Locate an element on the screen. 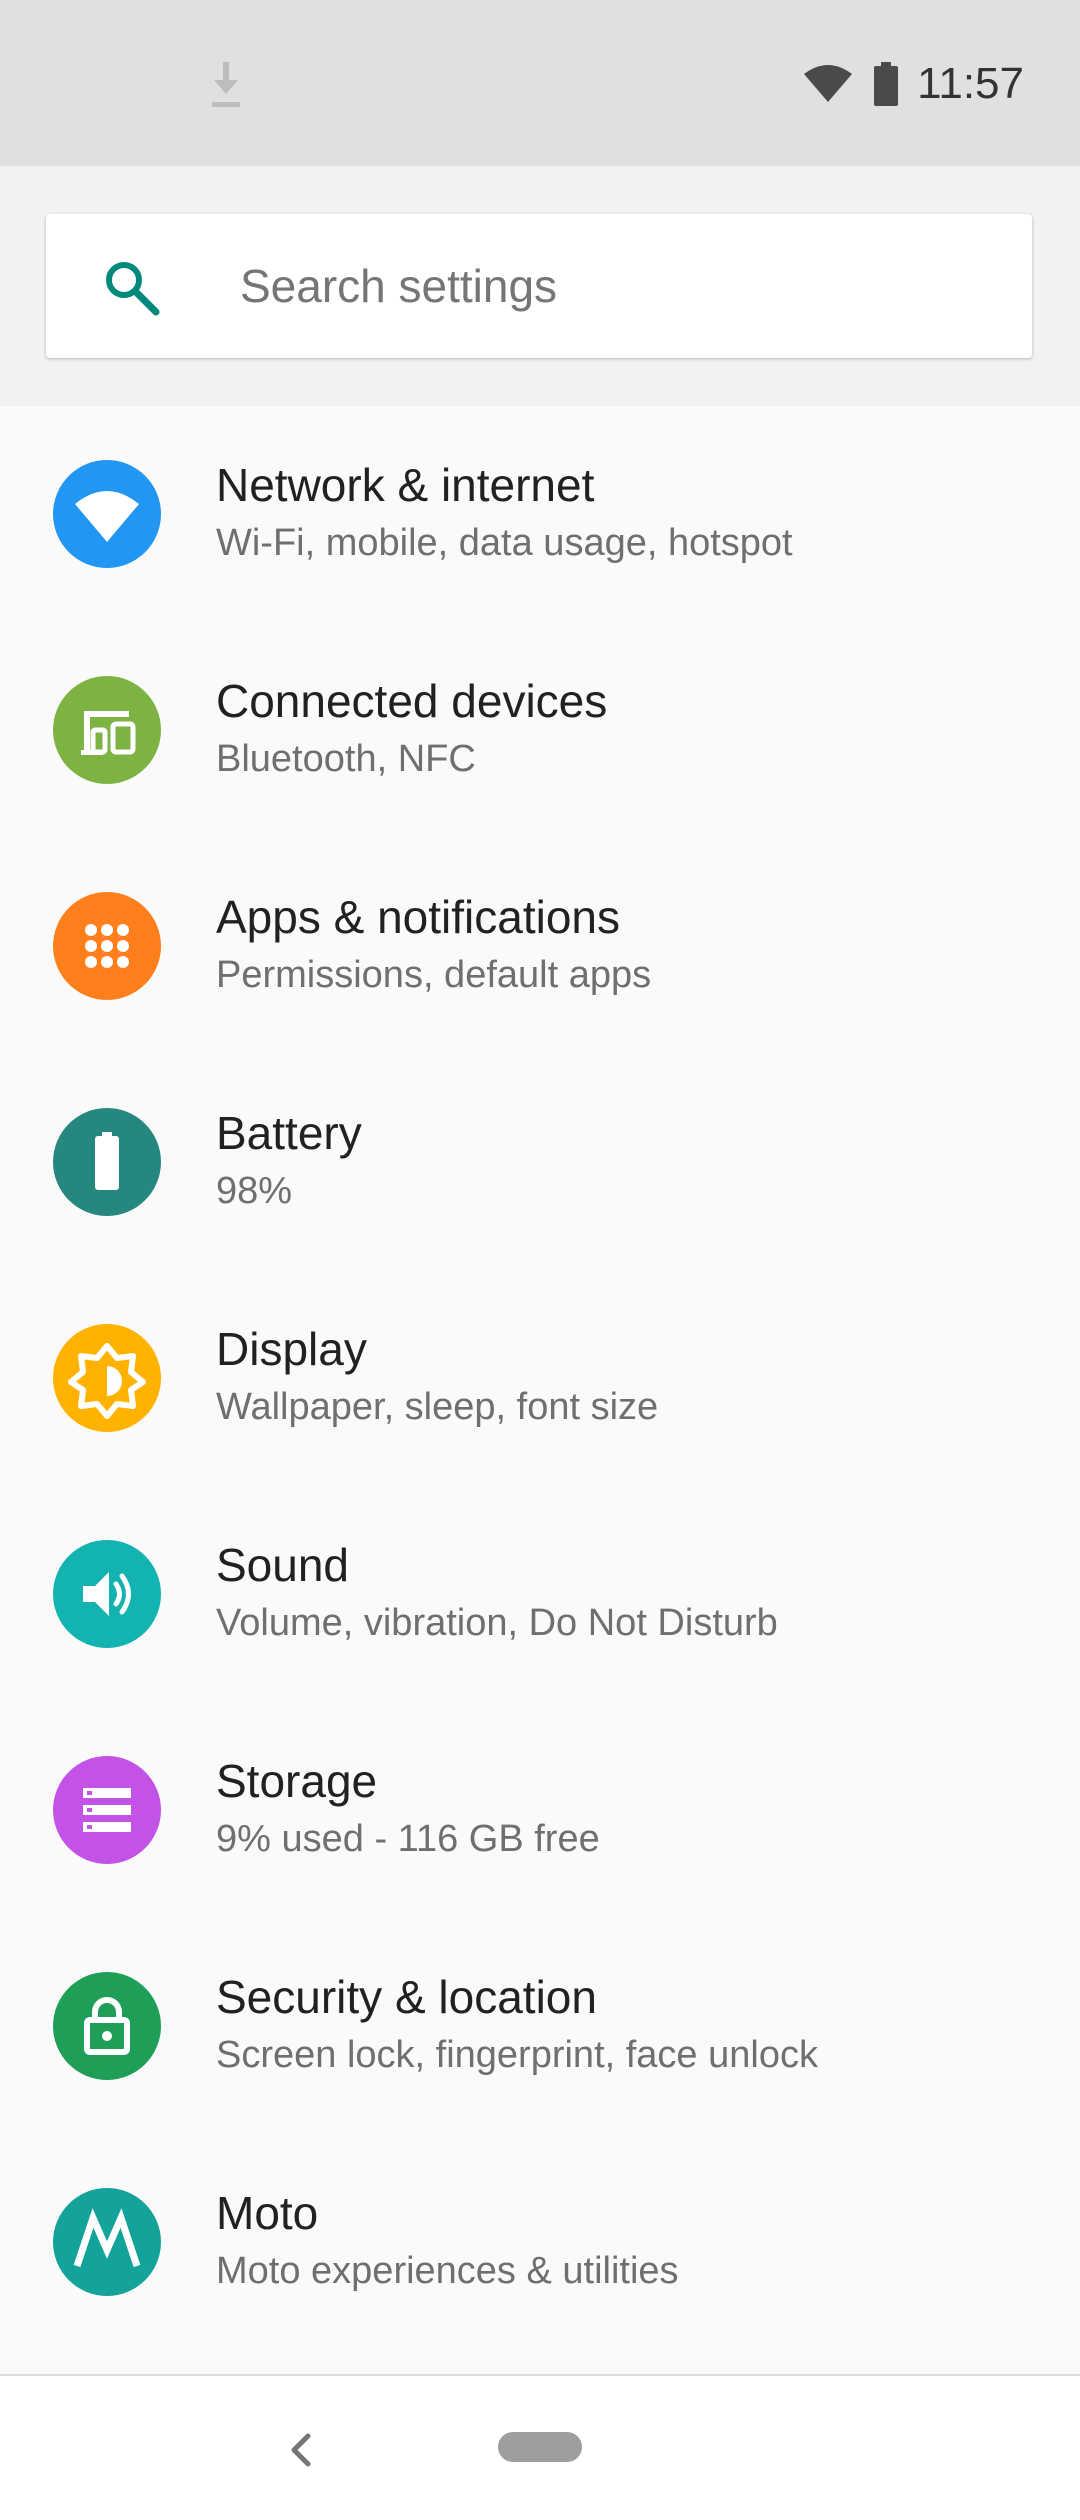 The width and height of the screenshot is (1080, 2520). settings-item-title: Display is located at coordinates (291, 1349).